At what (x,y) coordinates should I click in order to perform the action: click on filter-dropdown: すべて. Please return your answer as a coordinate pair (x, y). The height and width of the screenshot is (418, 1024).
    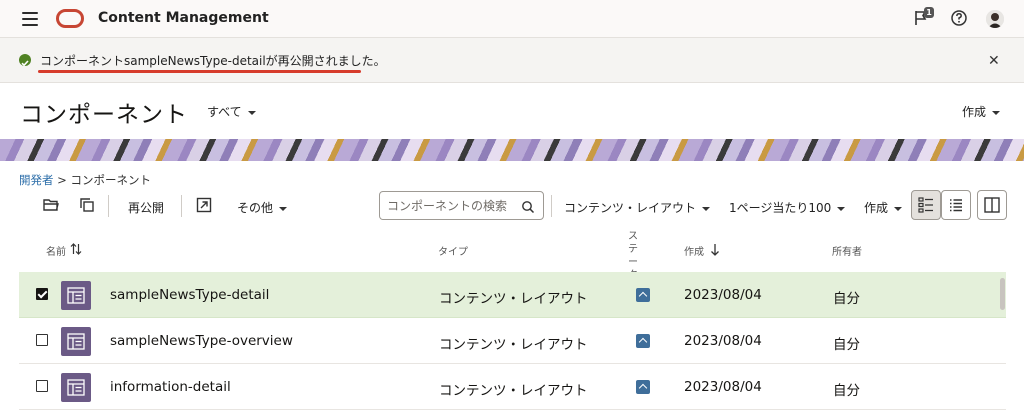
    Looking at the image, I should click on (231, 111).